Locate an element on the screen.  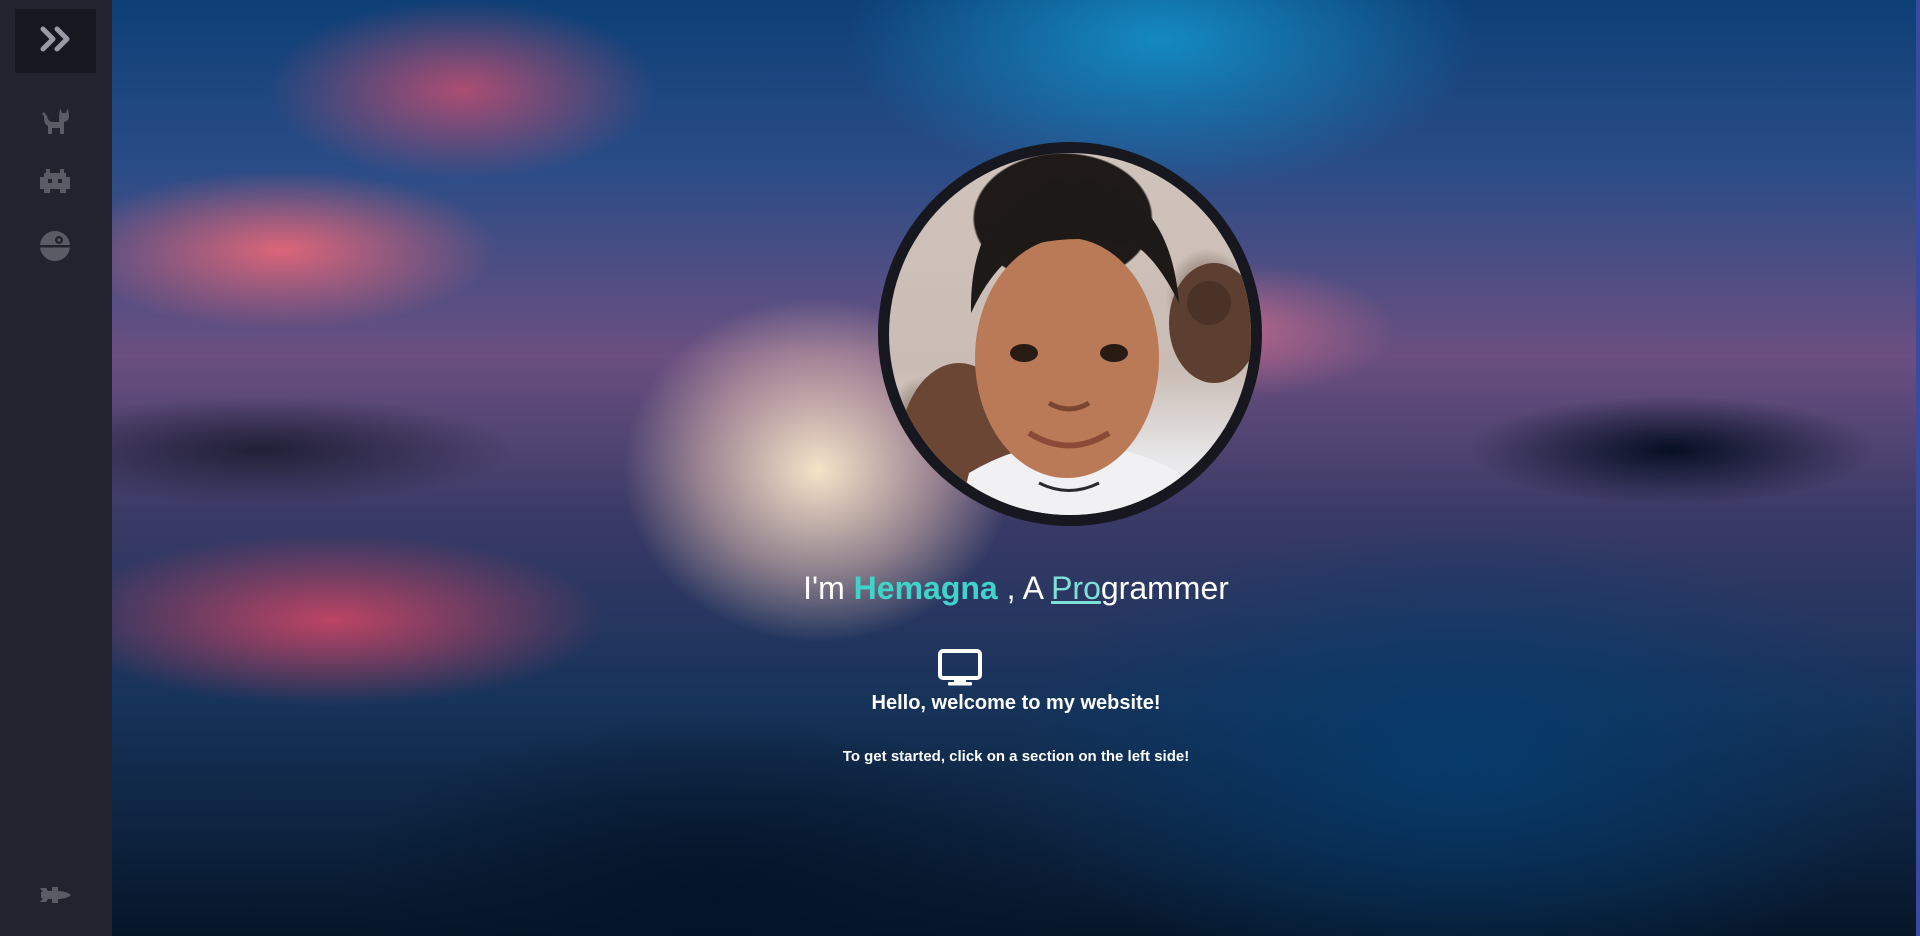
intro-headline: I'm Hemagna , A Programmer is located at coordinates (1016, 588).